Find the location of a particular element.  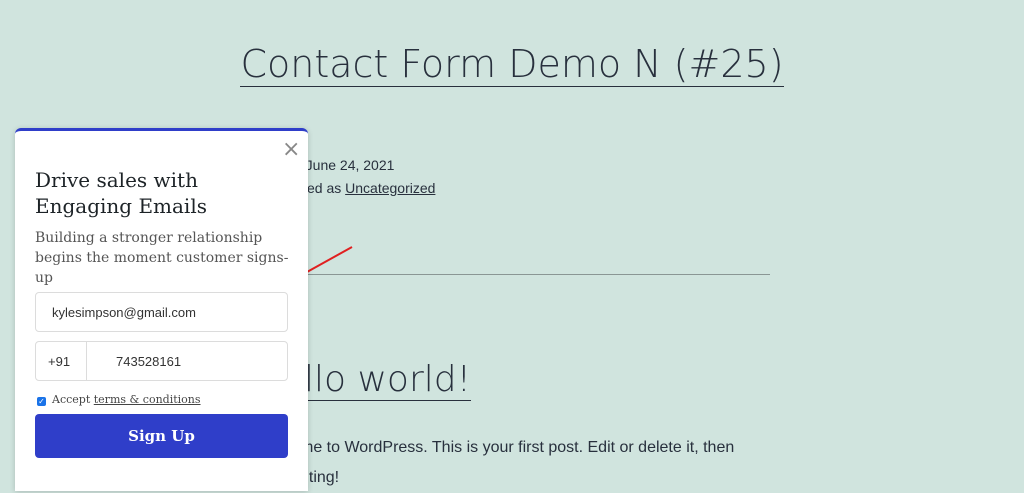

terms-consent: ✓ Accept terms & conditions is located at coordinates (119, 399).